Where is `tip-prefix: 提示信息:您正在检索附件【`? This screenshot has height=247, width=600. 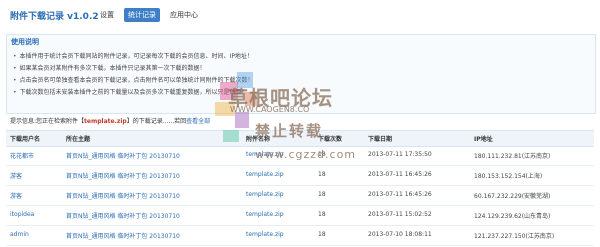
tip-prefix: 提示信息:您正在检索附件【 is located at coordinates (47, 121).